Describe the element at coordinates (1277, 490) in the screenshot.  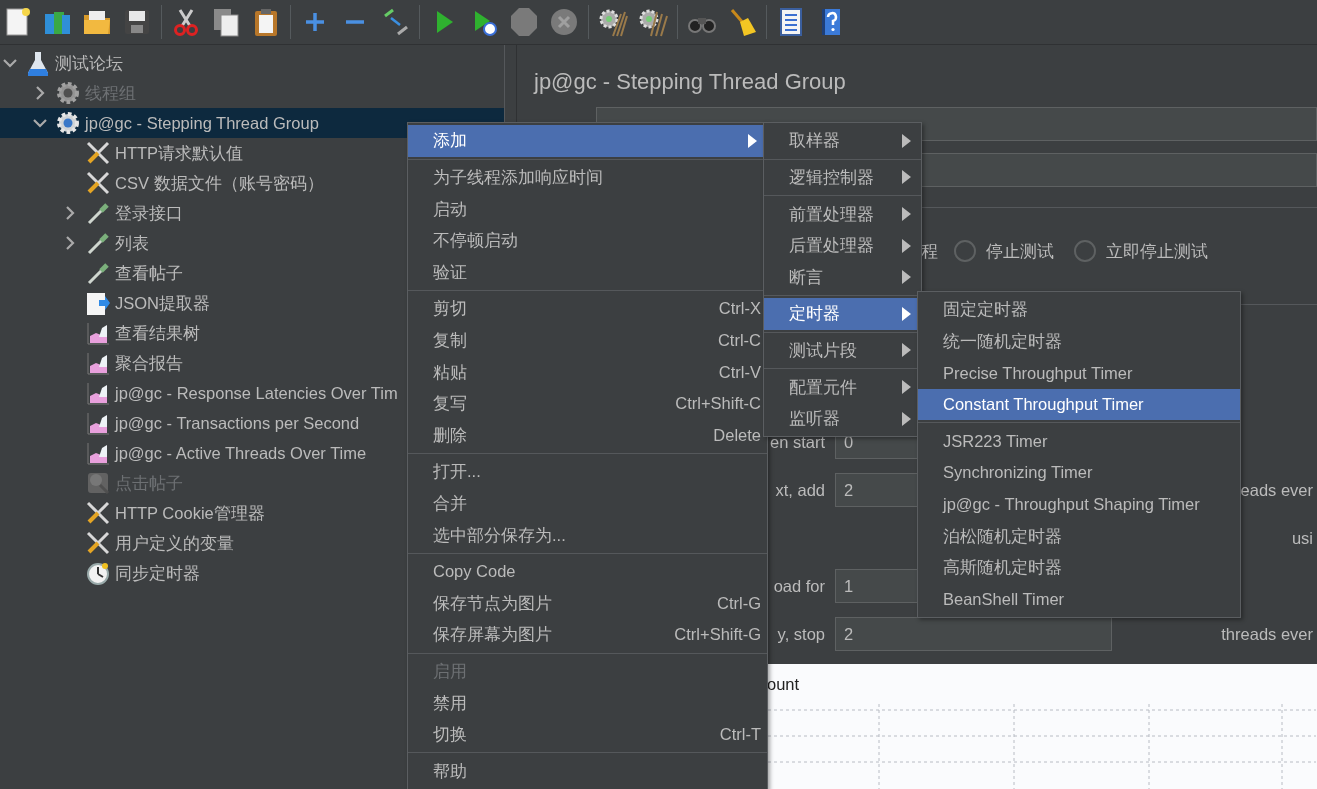
I see `field-label: eads ever` at that location.